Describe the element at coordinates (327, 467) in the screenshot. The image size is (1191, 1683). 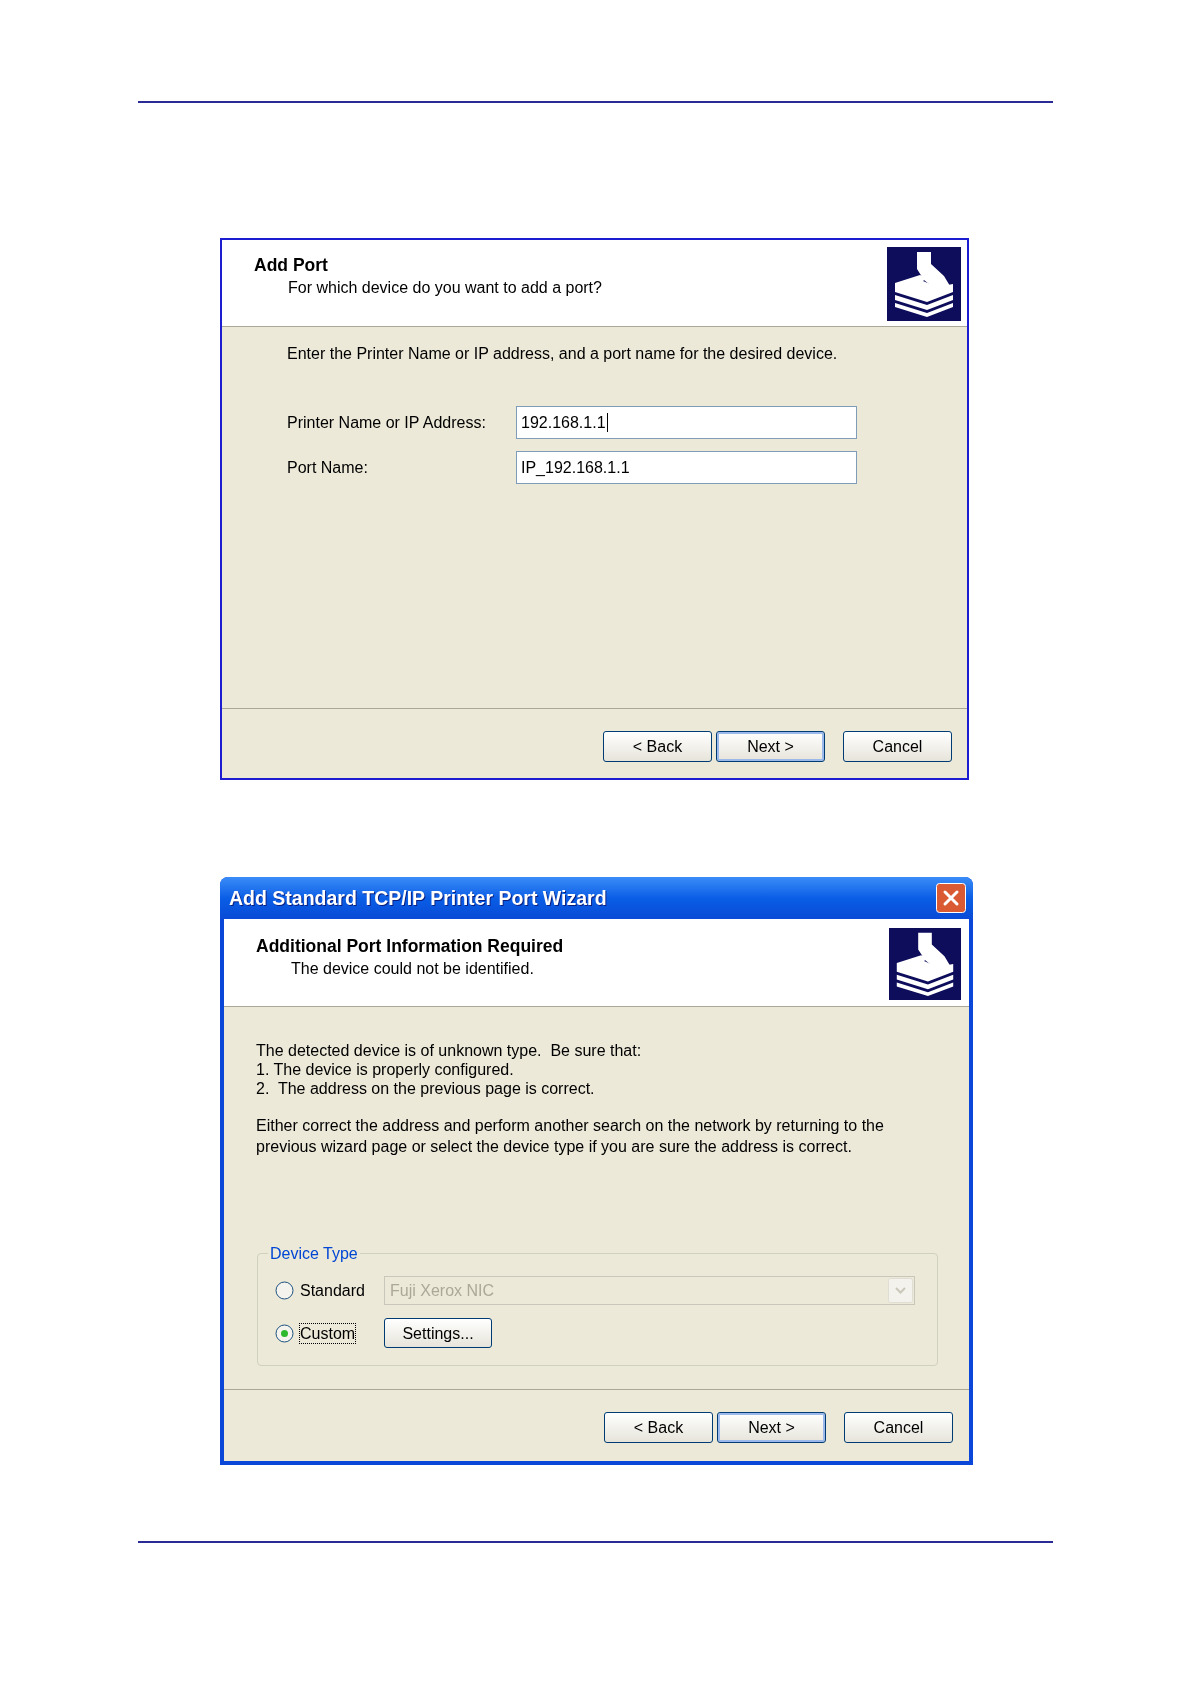
I see `field-label: Port Name:` at that location.